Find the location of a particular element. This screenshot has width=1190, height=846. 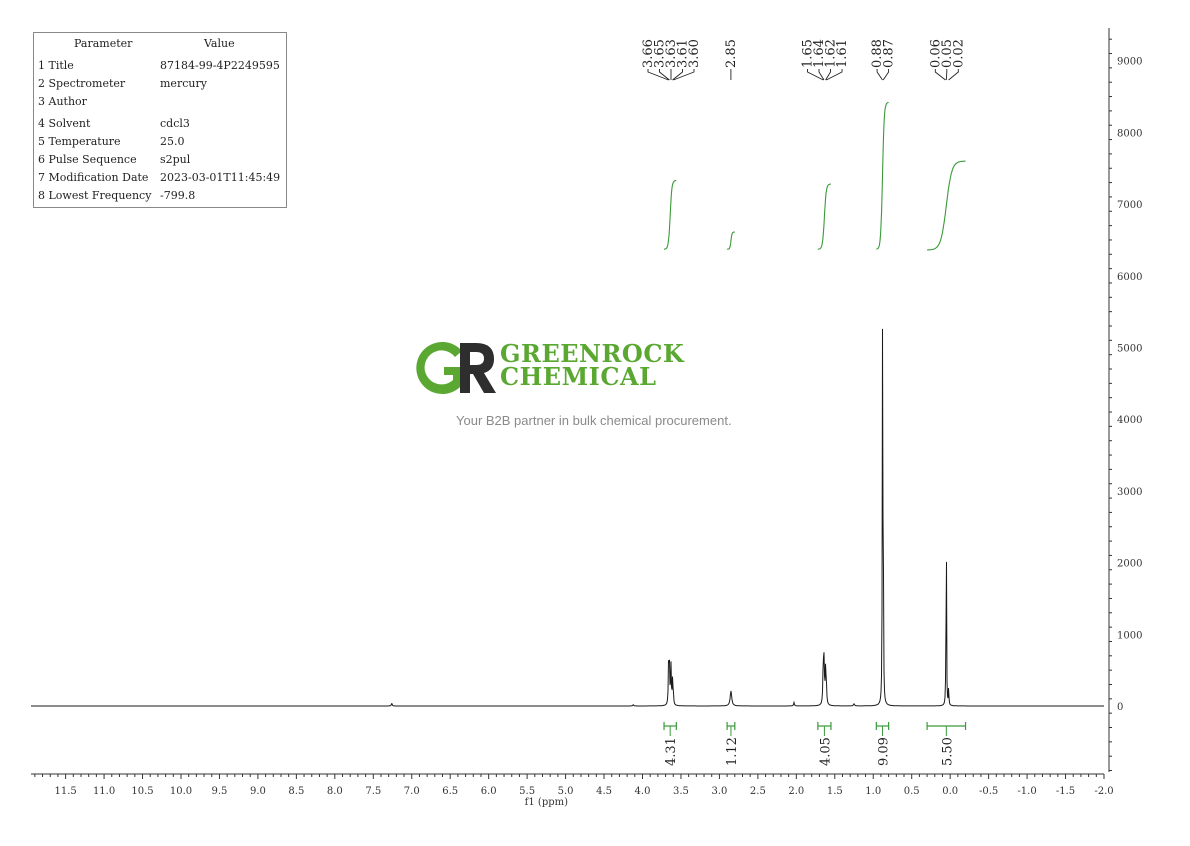

parameter-row: 1 Title 87184-99-4P2249595 is located at coordinates (161, 66).